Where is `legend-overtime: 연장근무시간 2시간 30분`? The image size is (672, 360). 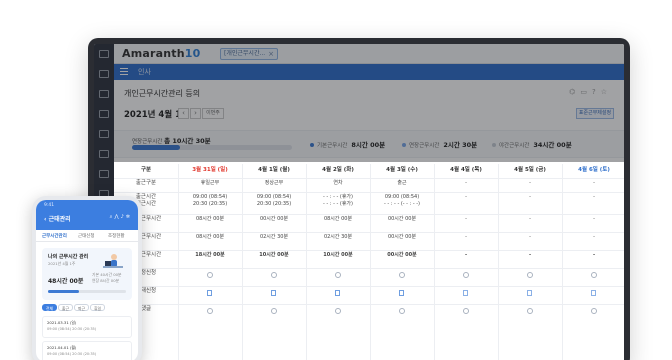 legend-overtime: 연장근무시간 2시간 30분 is located at coordinates (439, 144).